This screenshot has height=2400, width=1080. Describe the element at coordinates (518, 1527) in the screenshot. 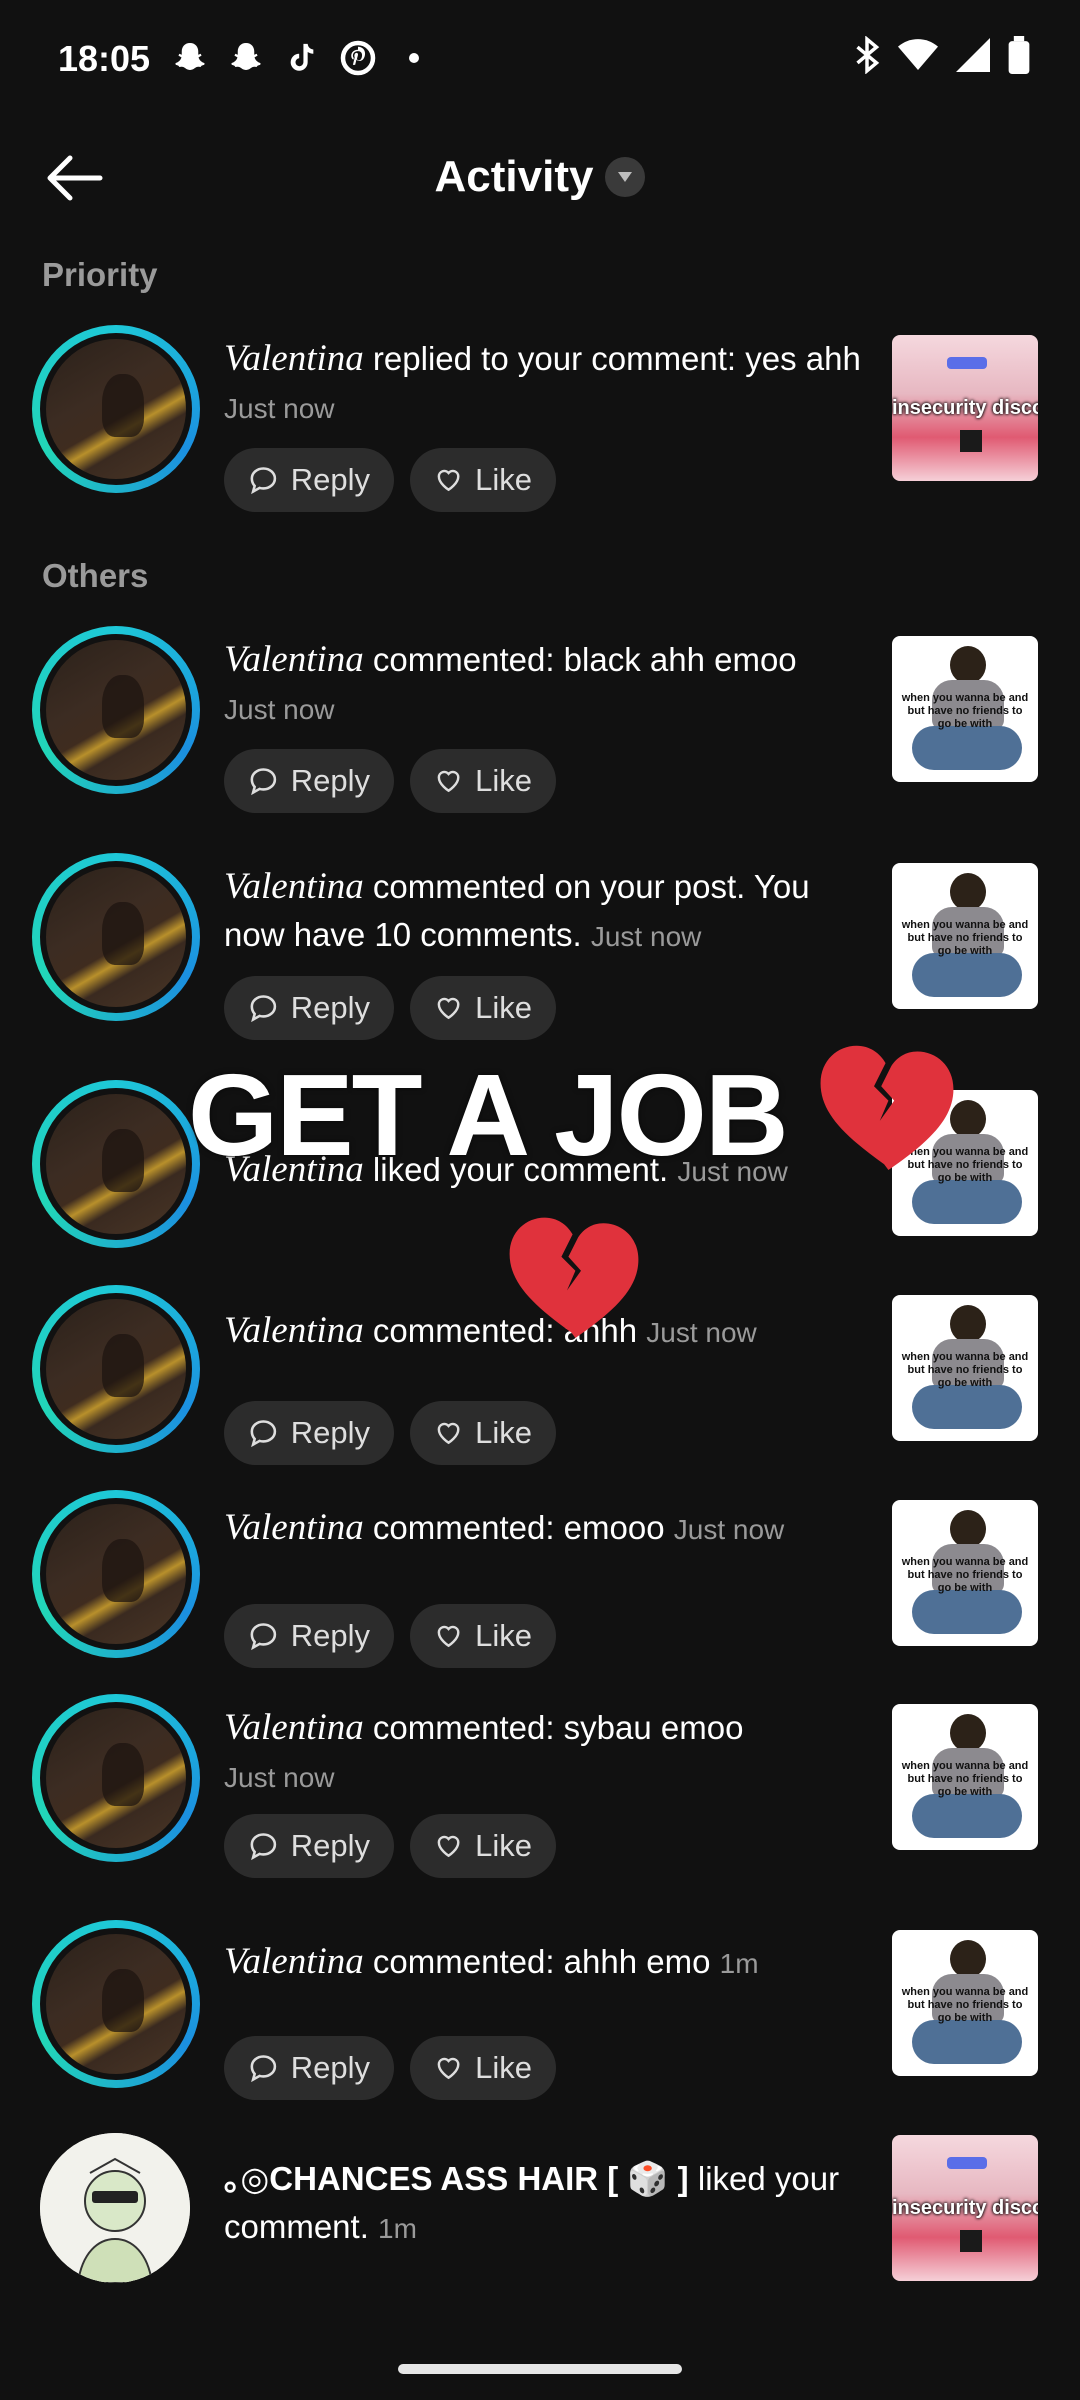

I see `activity-message: commented: emooo` at that location.